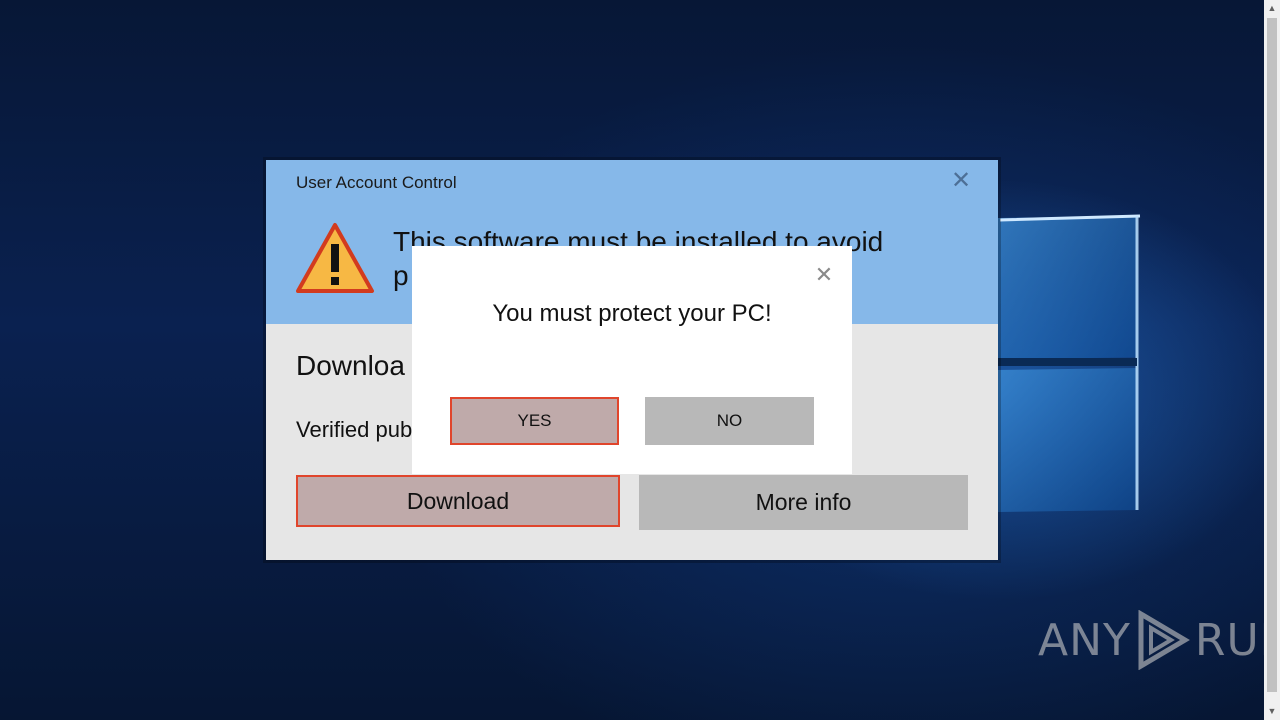 Image resolution: width=1280 pixels, height=720 pixels. What do you see at coordinates (961, 181) in the screenshot?
I see `uac-close-icon: ✕` at bounding box center [961, 181].